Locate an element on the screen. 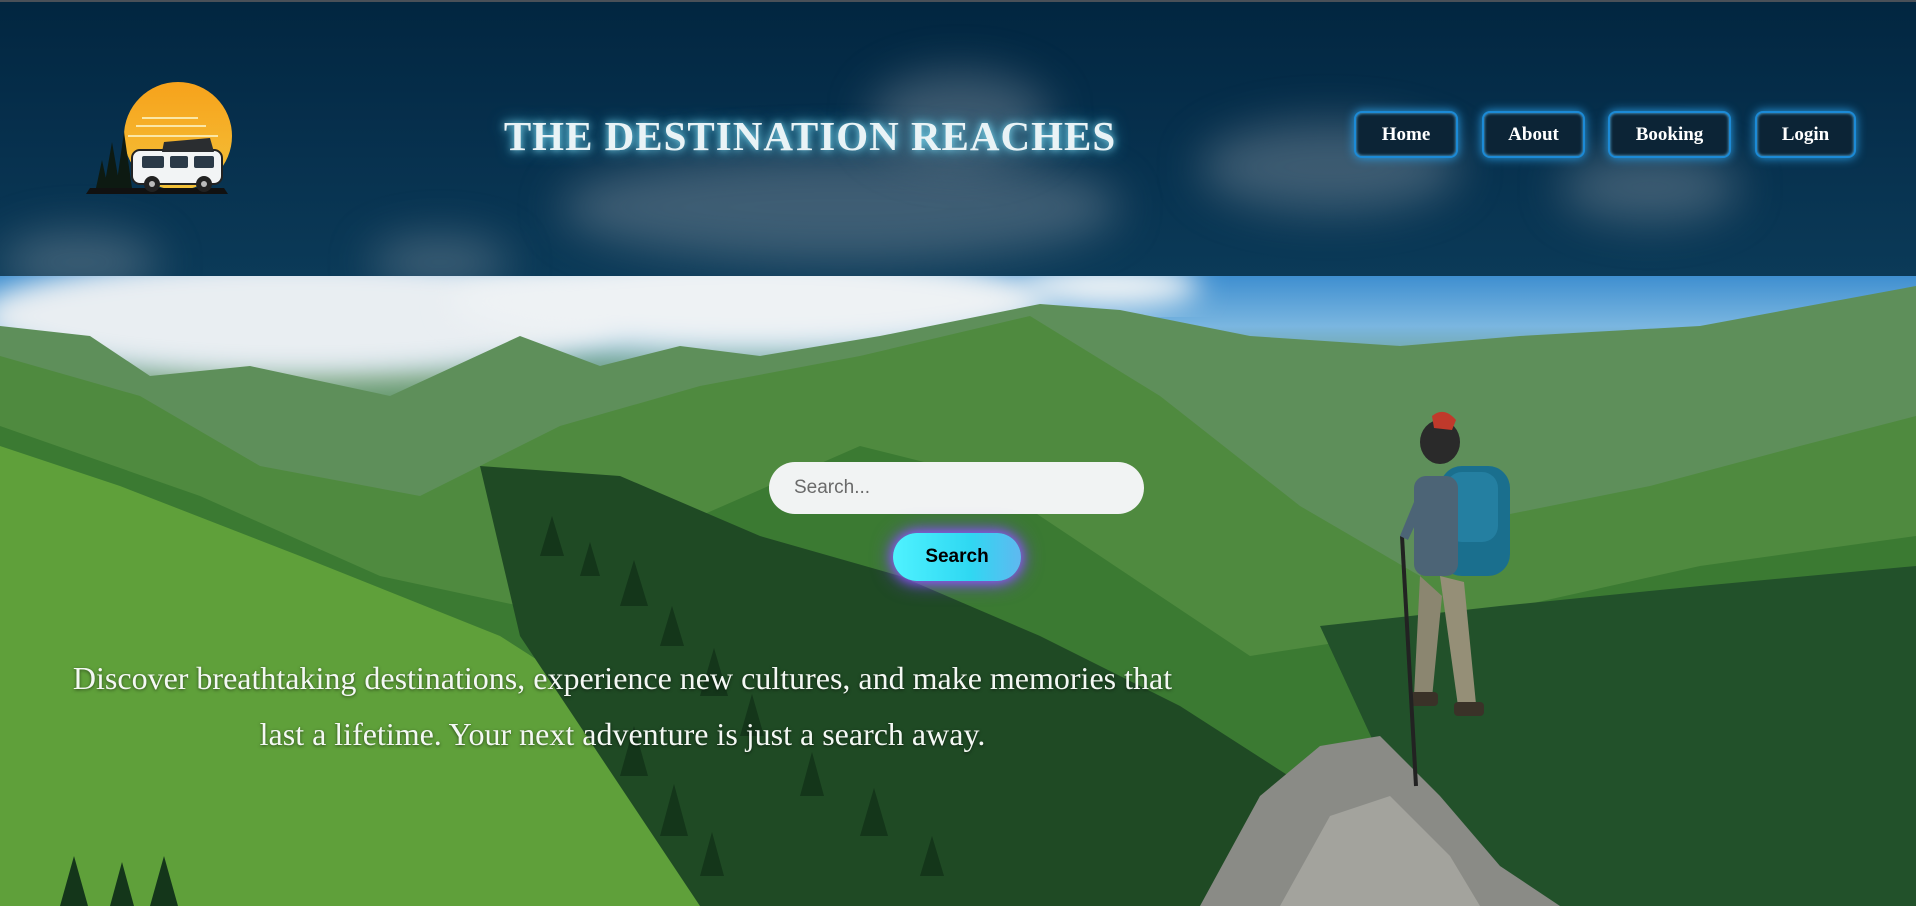 The image size is (1916, 906). search-button: Search is located at coordinates (957, 557).